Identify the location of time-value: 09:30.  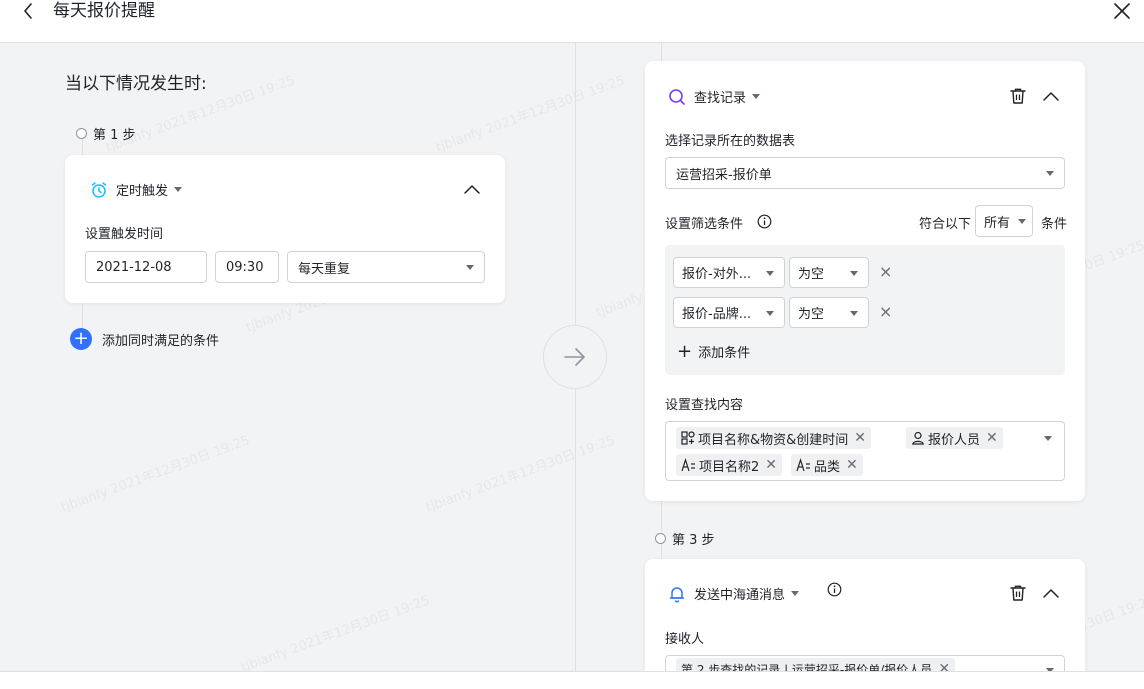
(245, 267).